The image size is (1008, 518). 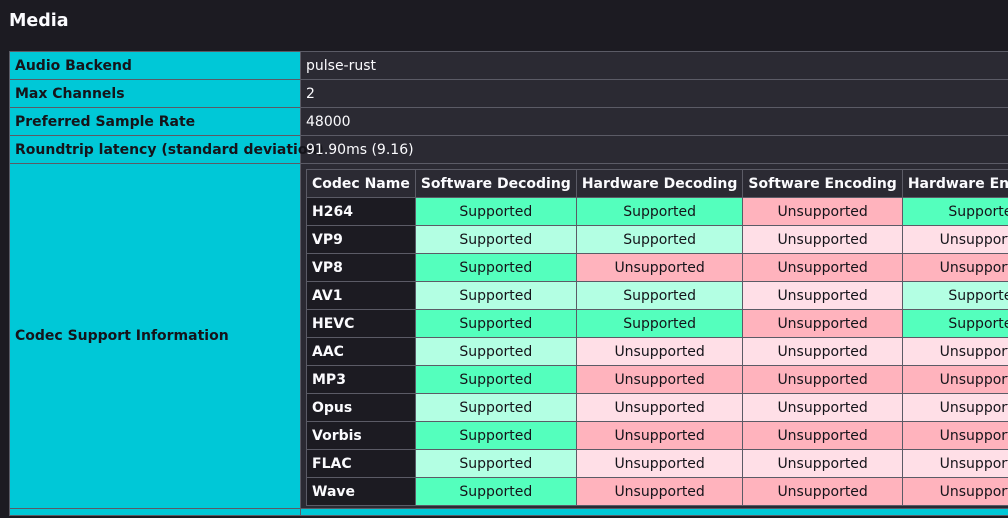 I want to click on codec-name-cell: FLAC, so click(x=361, y=463).